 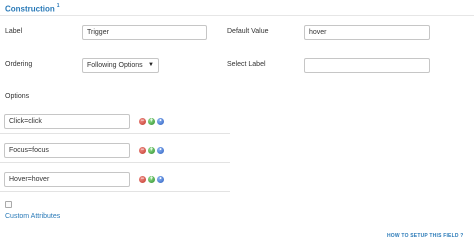 I want to click on section-title-text: Construction, so click(x=30, y=9).